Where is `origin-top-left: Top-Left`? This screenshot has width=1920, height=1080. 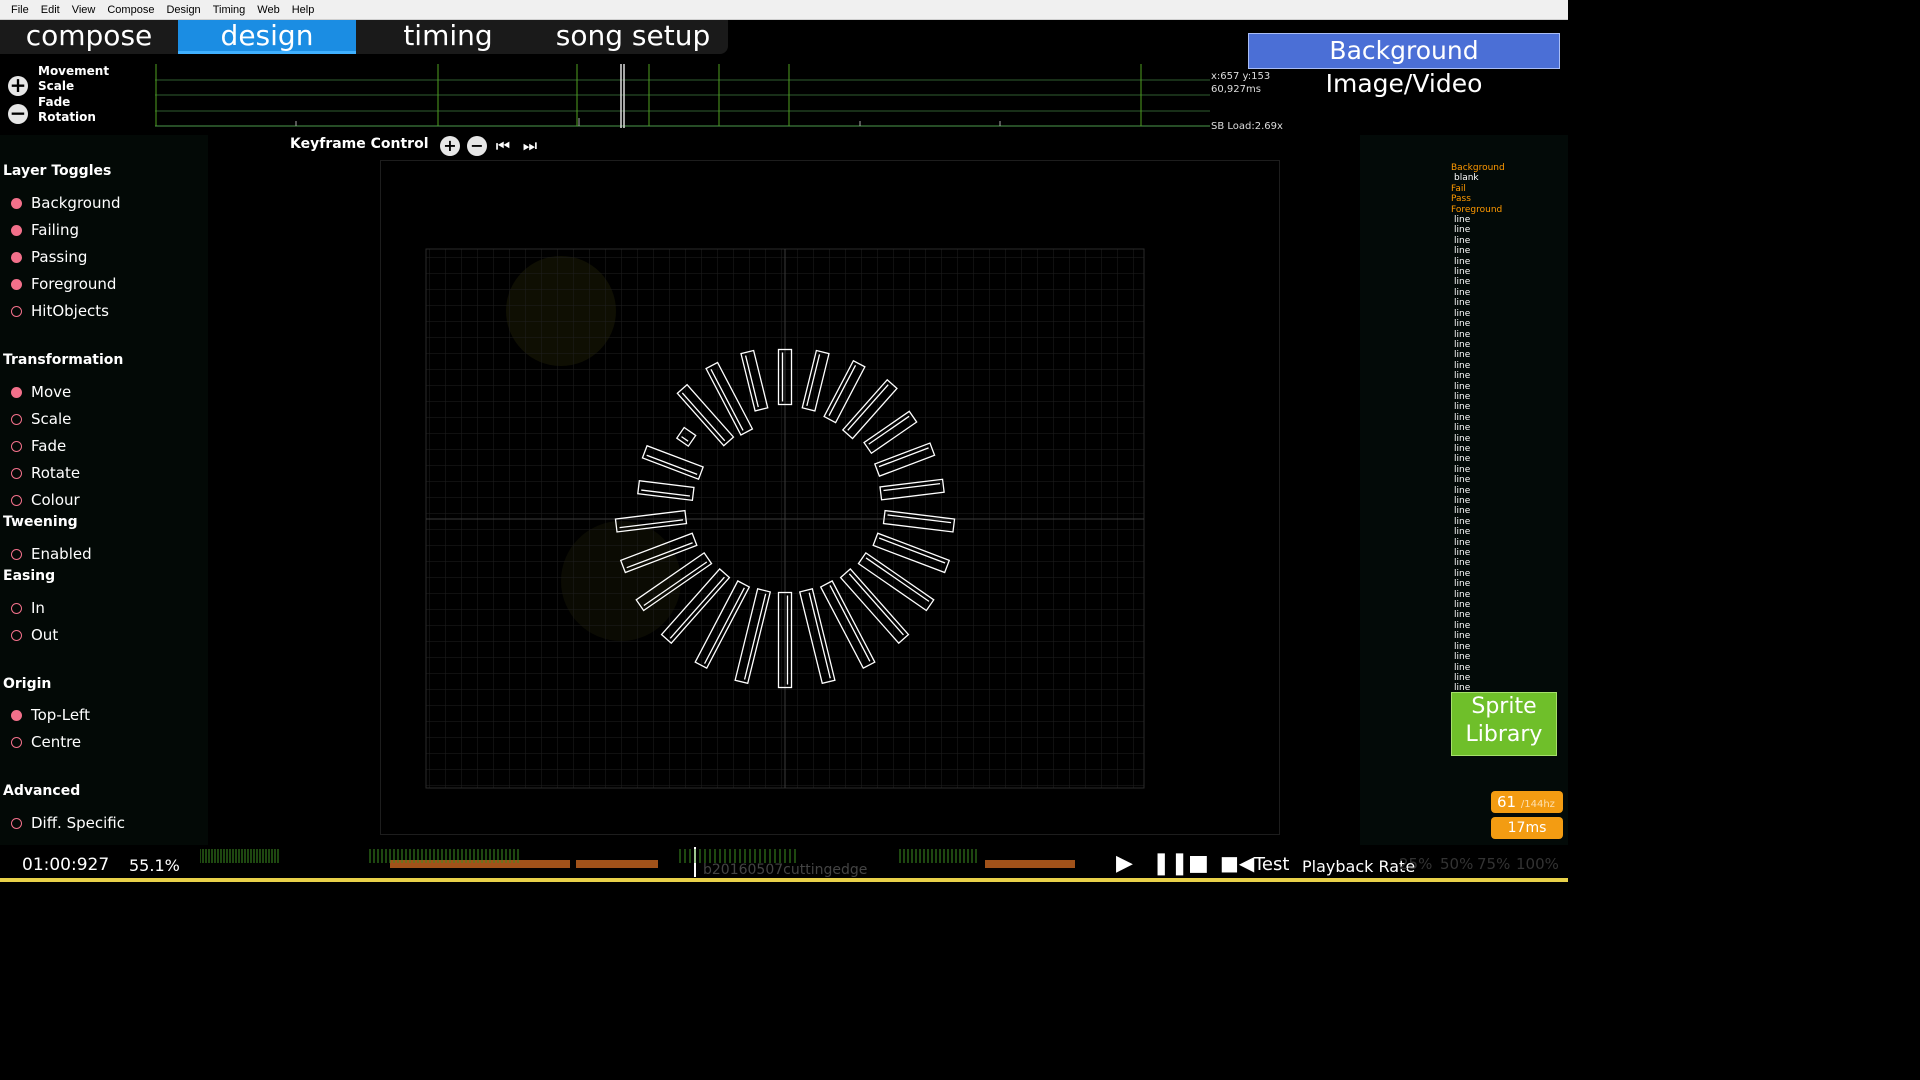 origin-top-left: Top-Left is located at coordinates (50, 715).